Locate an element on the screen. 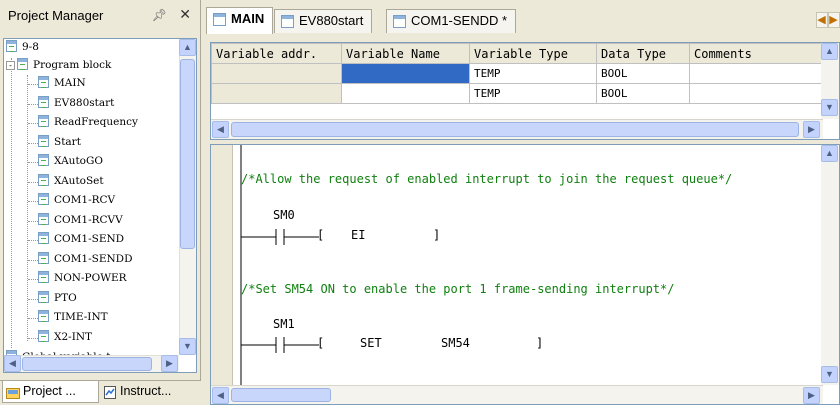  column-header: Data Type is located at coordinates (643, 53).